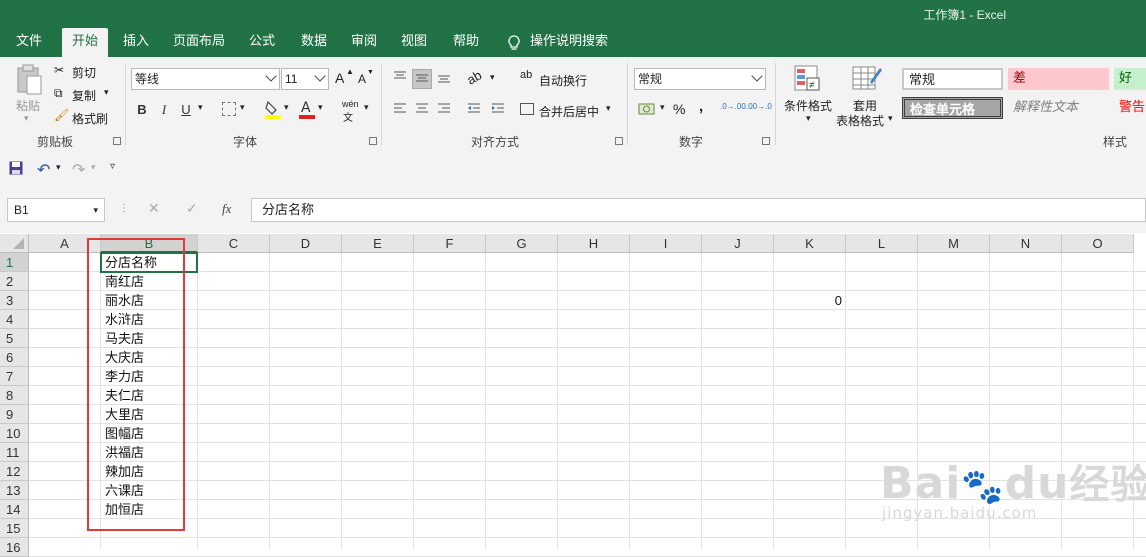  Describe the element at coordinates (733, 106) in the screenshot. I see `increase-decimal-button: .0→.00` at that location.